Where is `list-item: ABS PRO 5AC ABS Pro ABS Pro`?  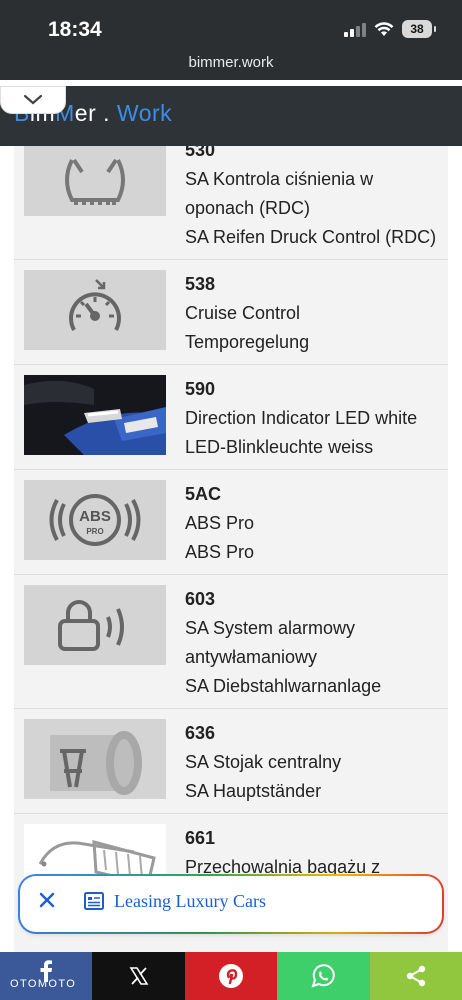 list-item: ABS PRO 5AC ABS Pro ABS Pro is located at coordinates (231, 522).